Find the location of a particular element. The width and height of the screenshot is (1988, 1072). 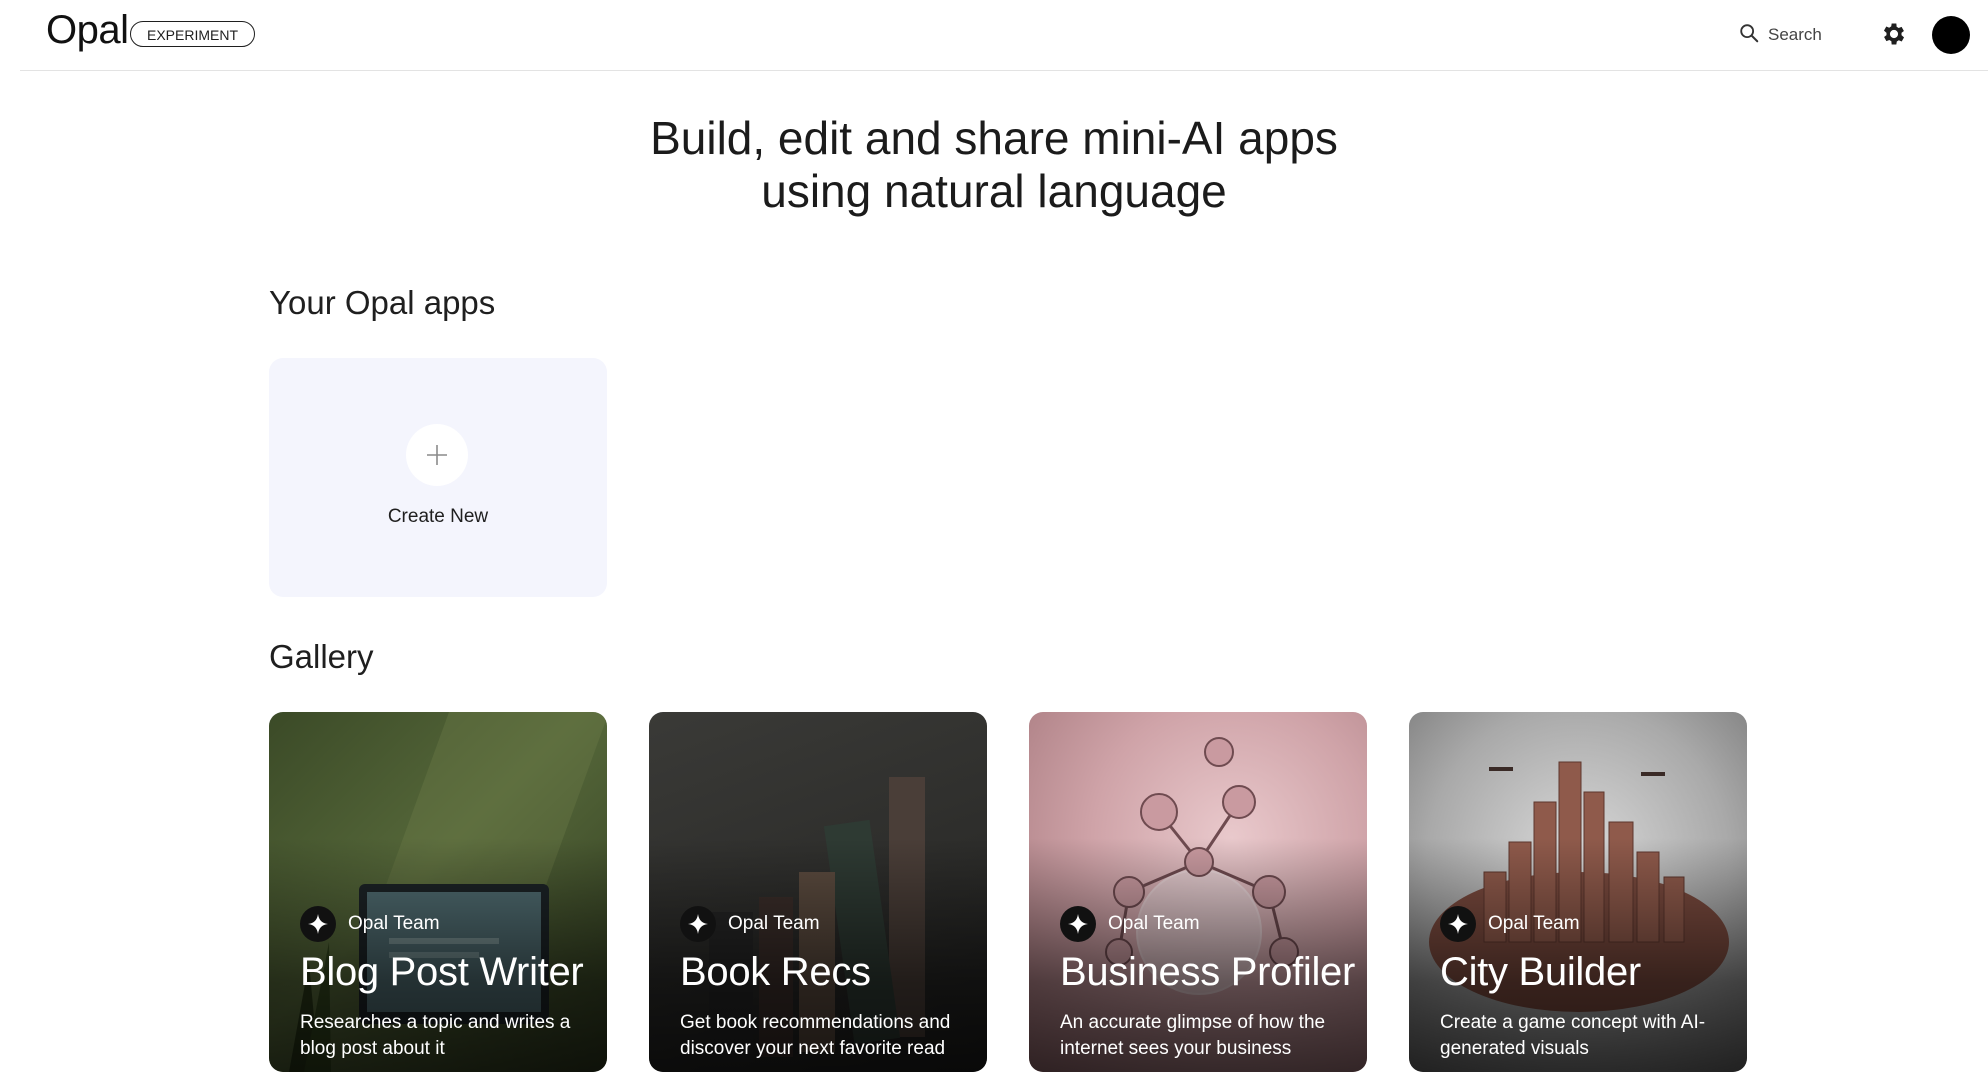

your-apps-title: Your Opal apps is located at coordinates (382, 302).